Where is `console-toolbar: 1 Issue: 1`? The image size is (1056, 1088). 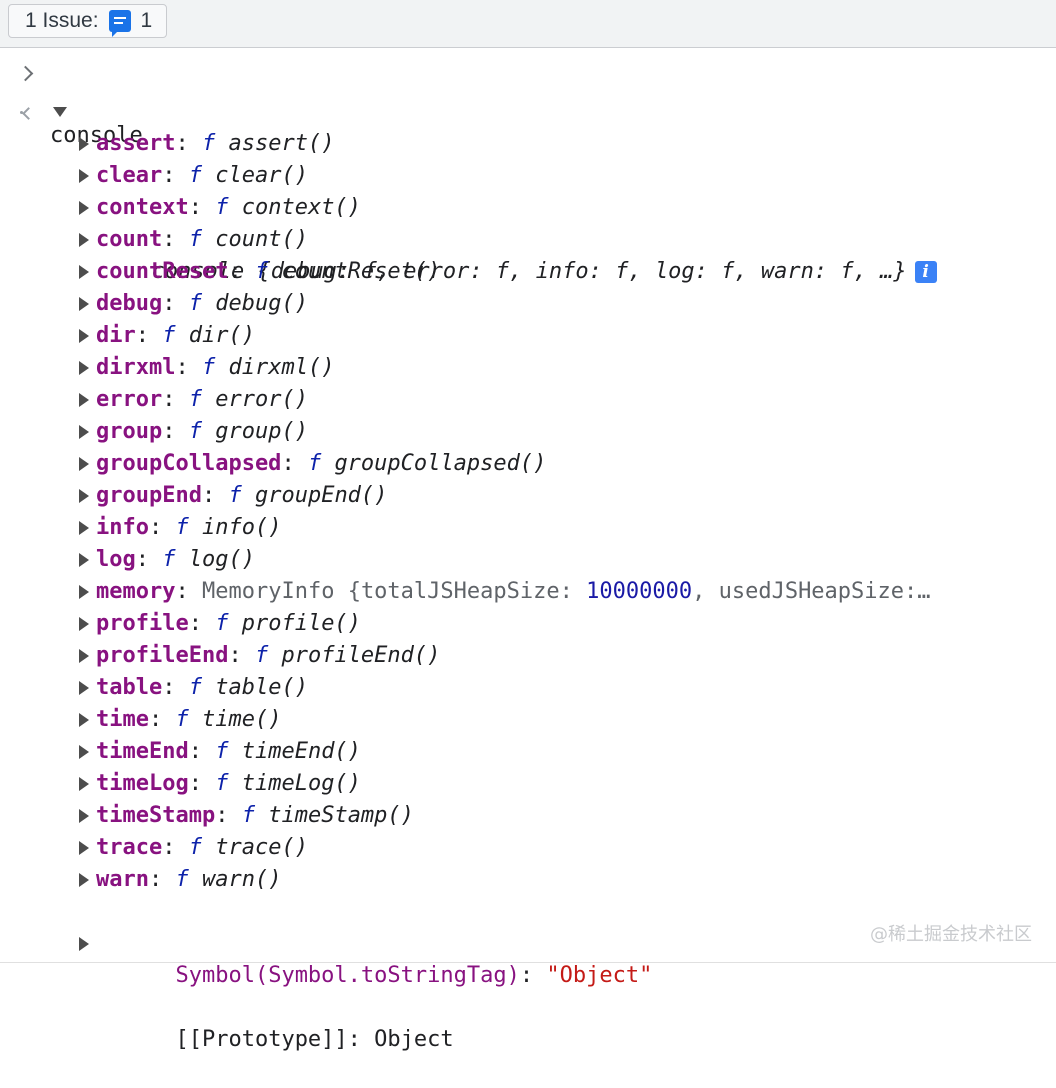 console-toolbar: 1 Issue: 1 is located at coordinates (528, 24).